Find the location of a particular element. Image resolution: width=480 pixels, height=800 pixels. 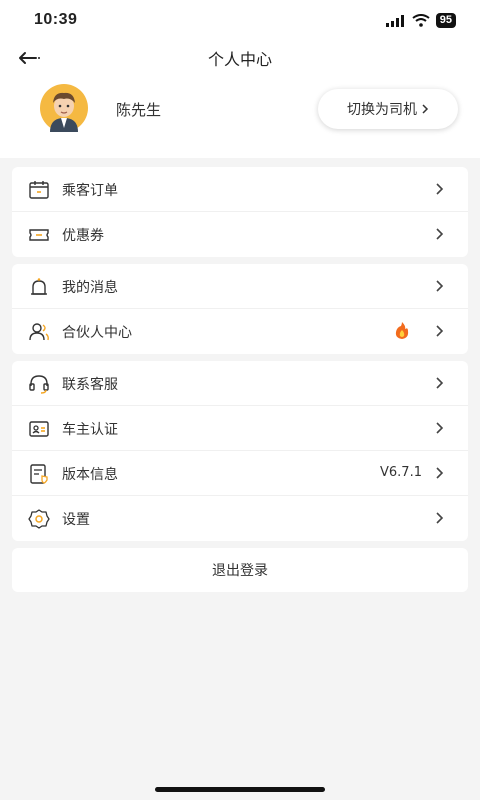

switch-button-label: 切换为司机 is located at coordinates (382, 110).